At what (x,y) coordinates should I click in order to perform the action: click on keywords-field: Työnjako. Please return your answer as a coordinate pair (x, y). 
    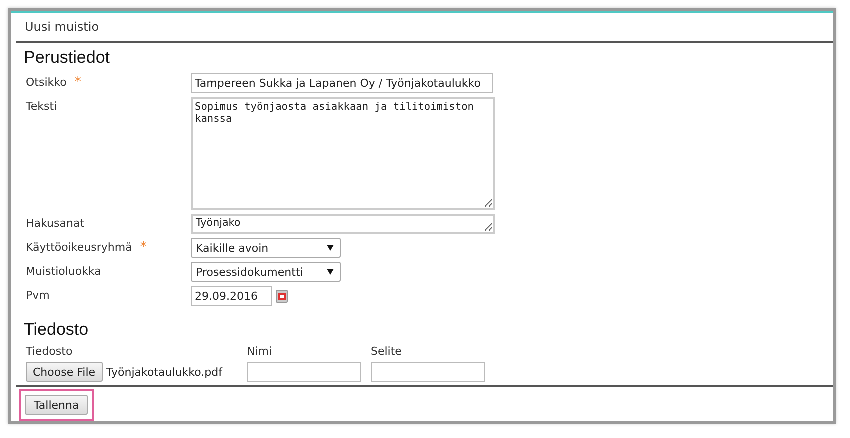
    Looking at the image, I should click on (343, 224).